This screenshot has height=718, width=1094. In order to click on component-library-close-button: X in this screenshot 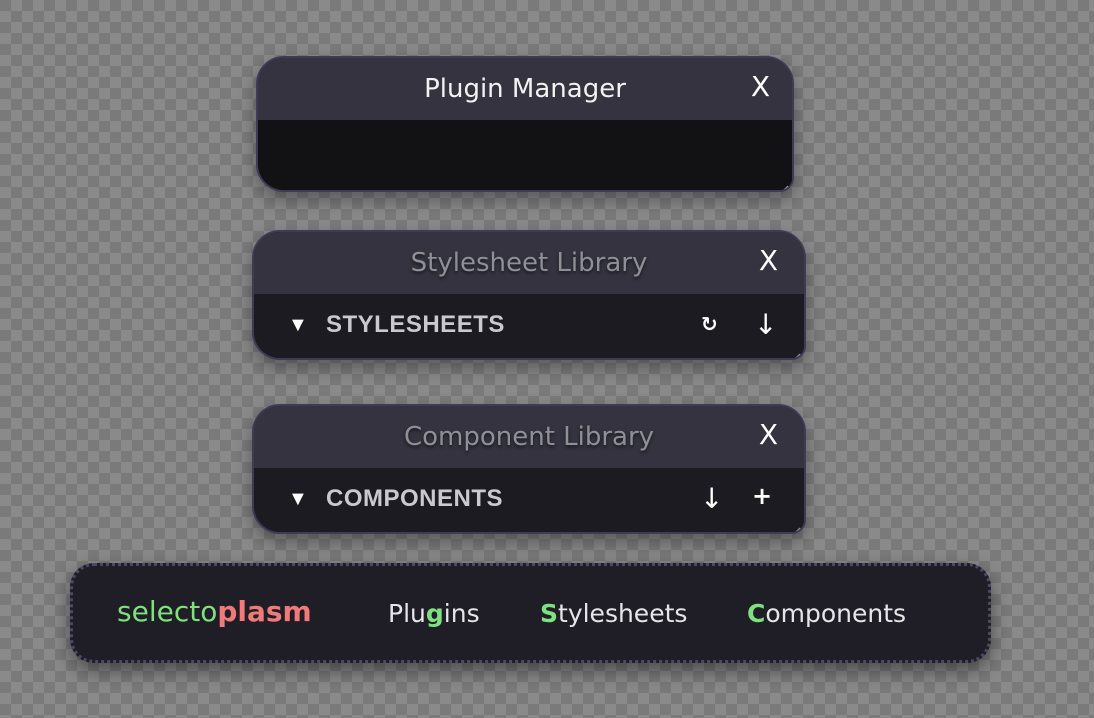, I will do `click(768, 435)`.